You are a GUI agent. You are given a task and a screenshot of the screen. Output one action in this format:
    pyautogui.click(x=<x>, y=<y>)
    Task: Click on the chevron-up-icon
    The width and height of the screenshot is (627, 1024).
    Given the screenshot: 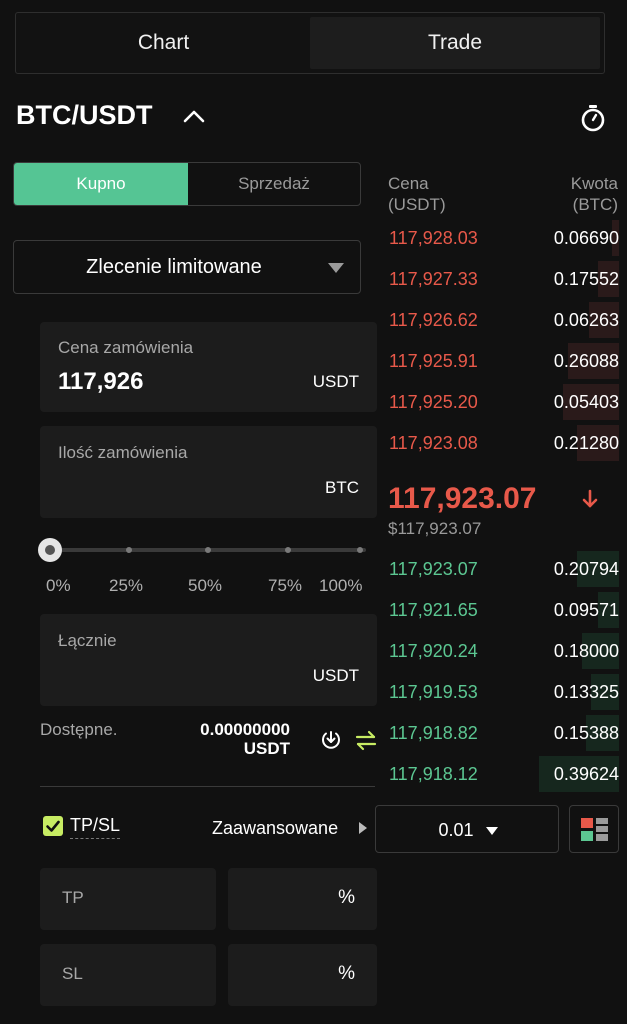 What is the action you would take?
    pyautogui.click(x=194, y=116)
    